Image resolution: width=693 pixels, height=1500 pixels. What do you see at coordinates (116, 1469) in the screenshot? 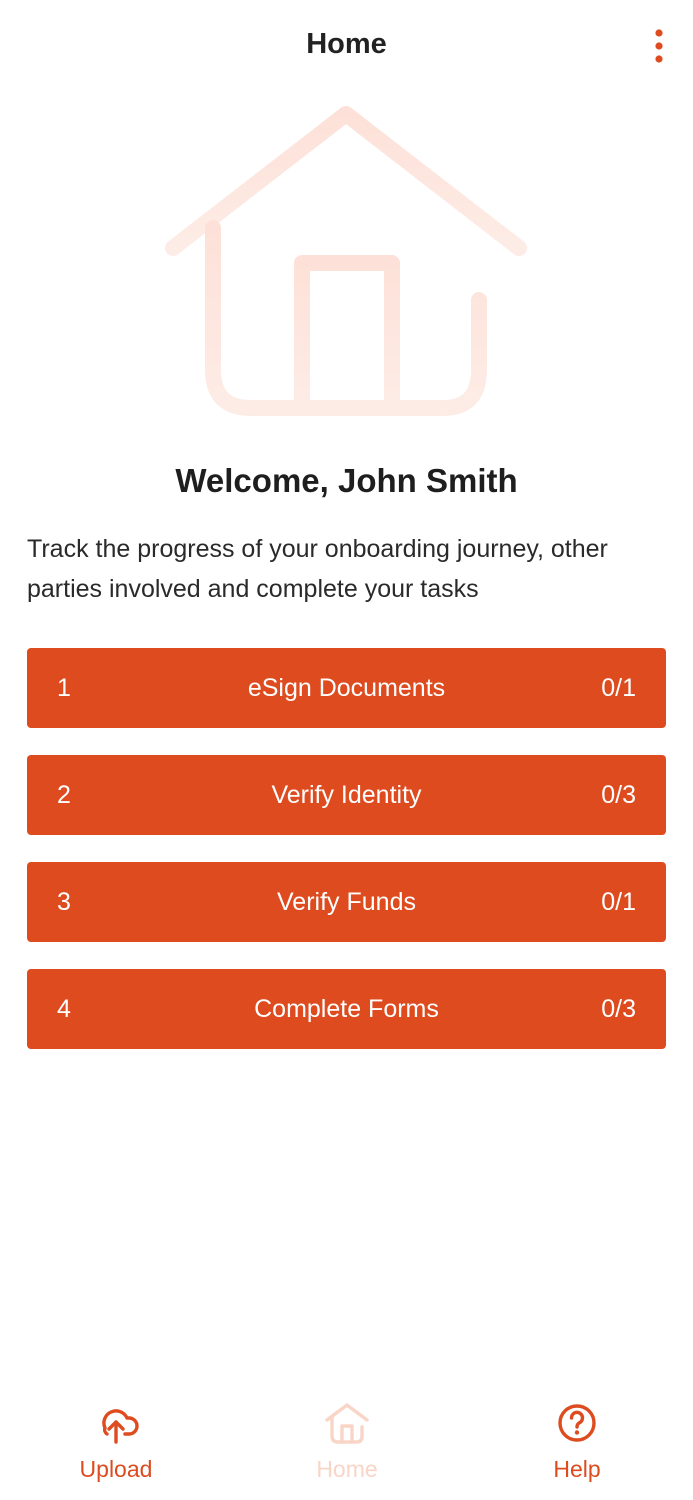
I see `nav-upload-label: Upload` at bounding box center [116, 1469].